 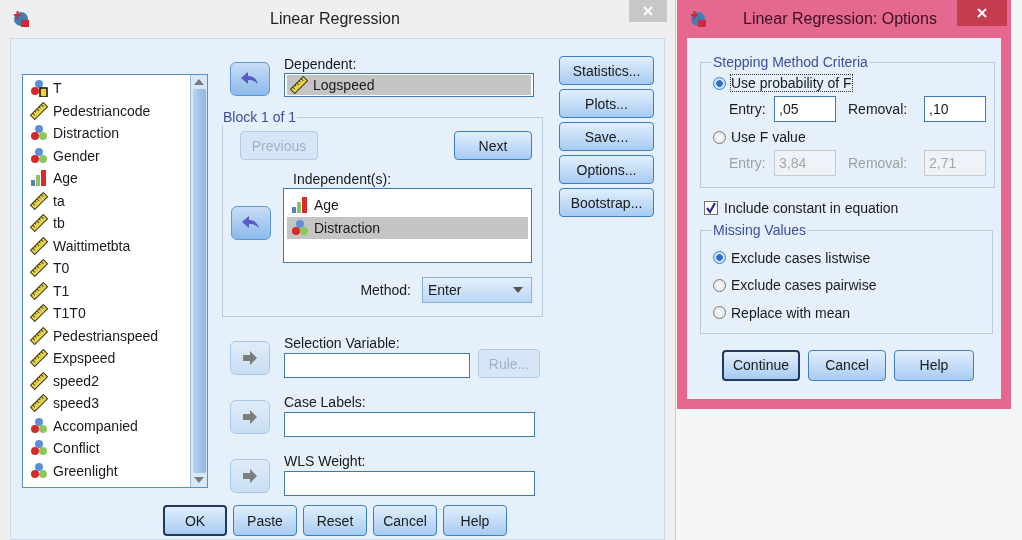 I want to click on window-title: Linear Regression, so click(x=335, y=19).